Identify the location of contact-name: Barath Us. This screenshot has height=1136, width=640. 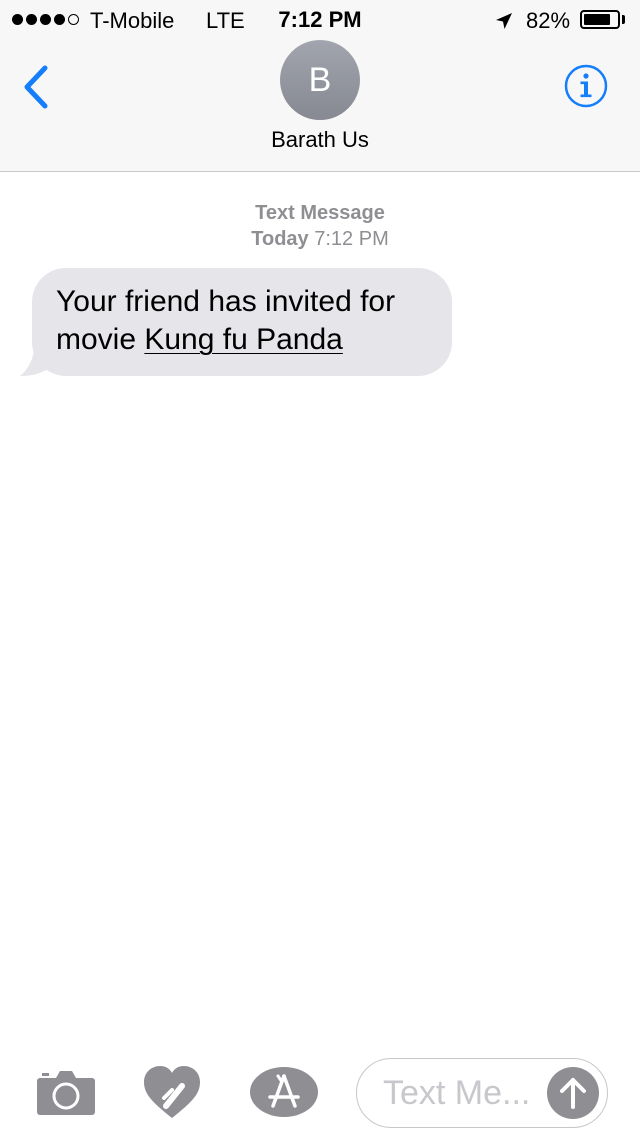
(320, 140).